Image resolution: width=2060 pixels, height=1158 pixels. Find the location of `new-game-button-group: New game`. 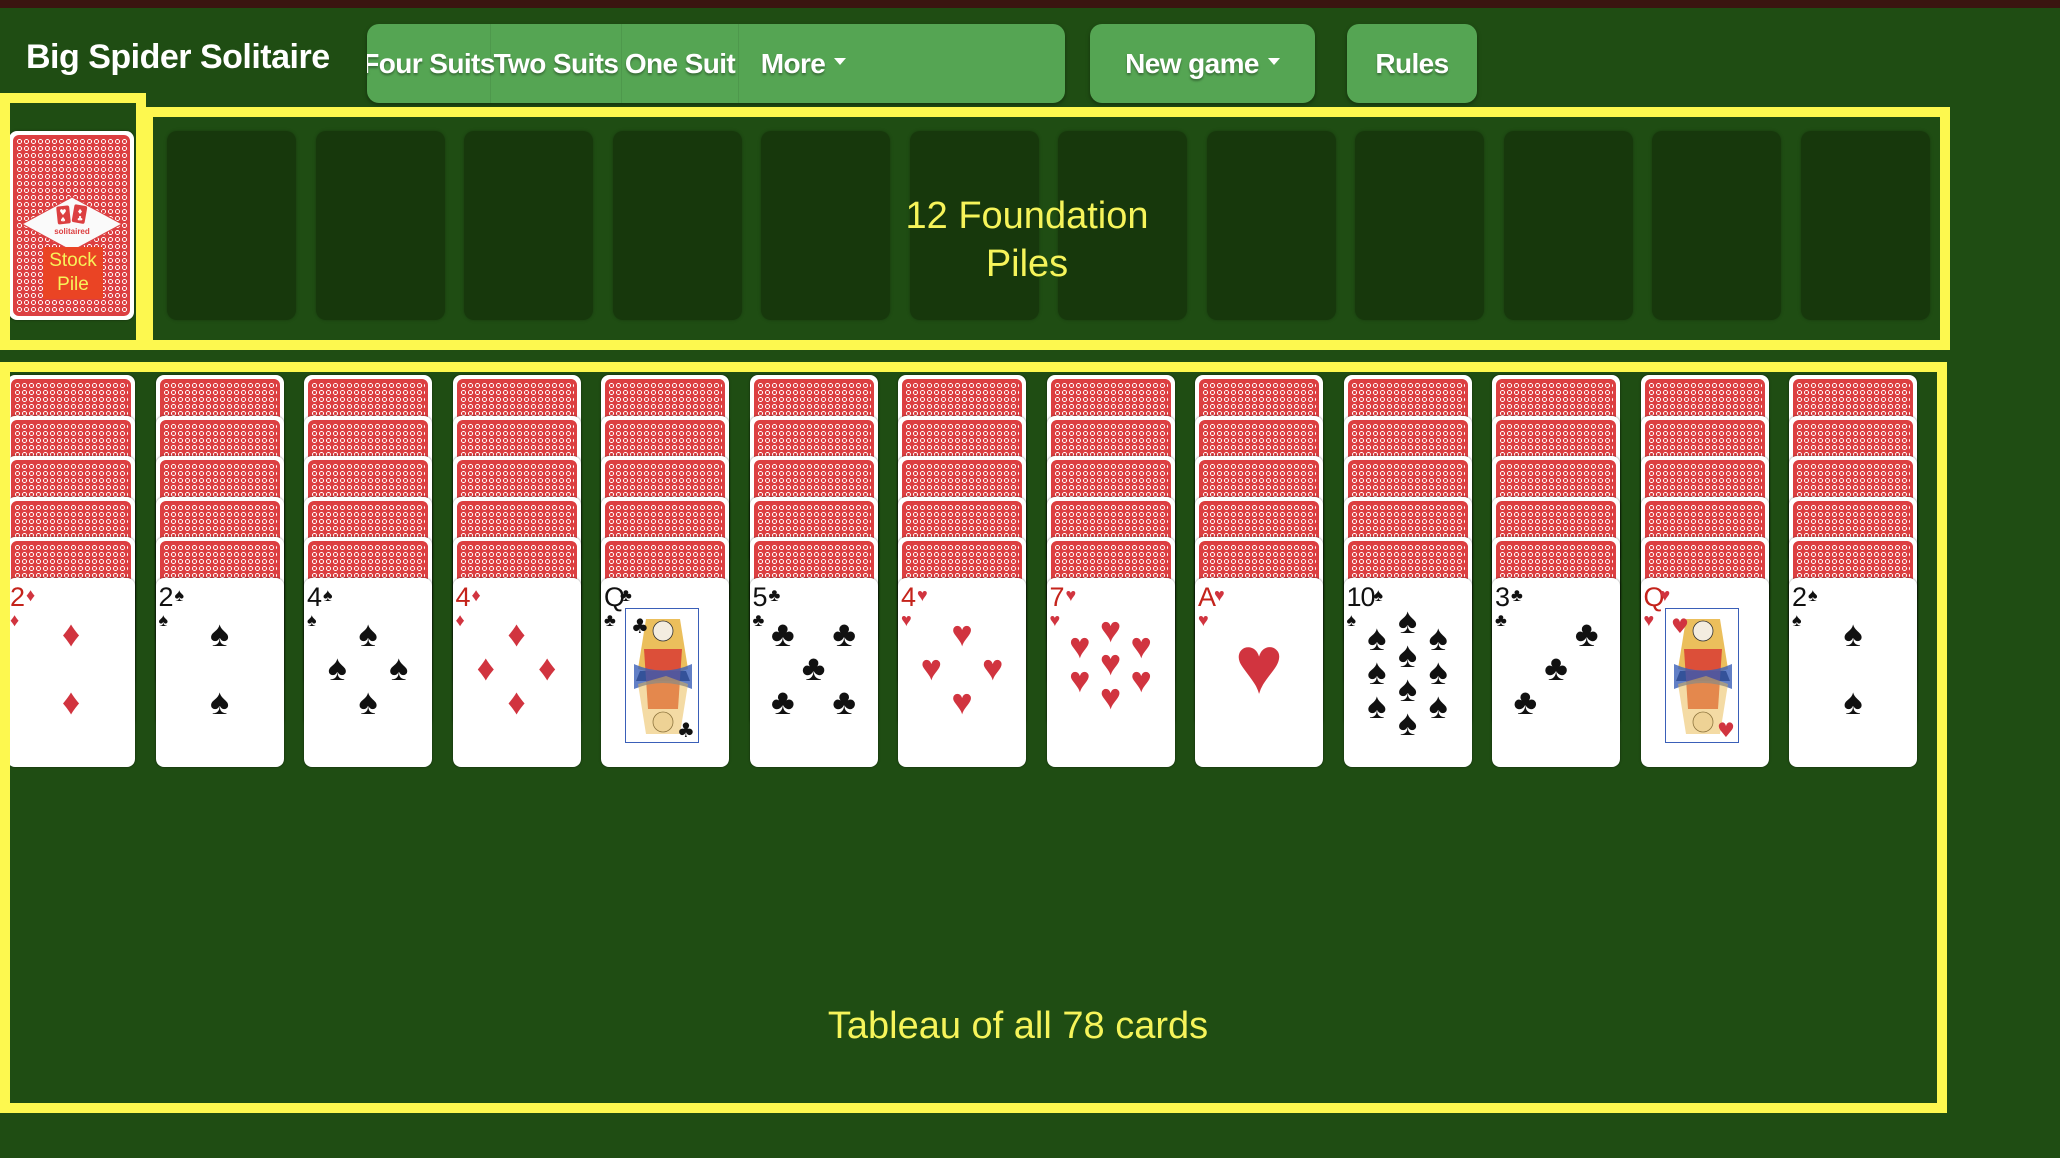

new-game-button-group: New game is located at coordinates (1202, 63).